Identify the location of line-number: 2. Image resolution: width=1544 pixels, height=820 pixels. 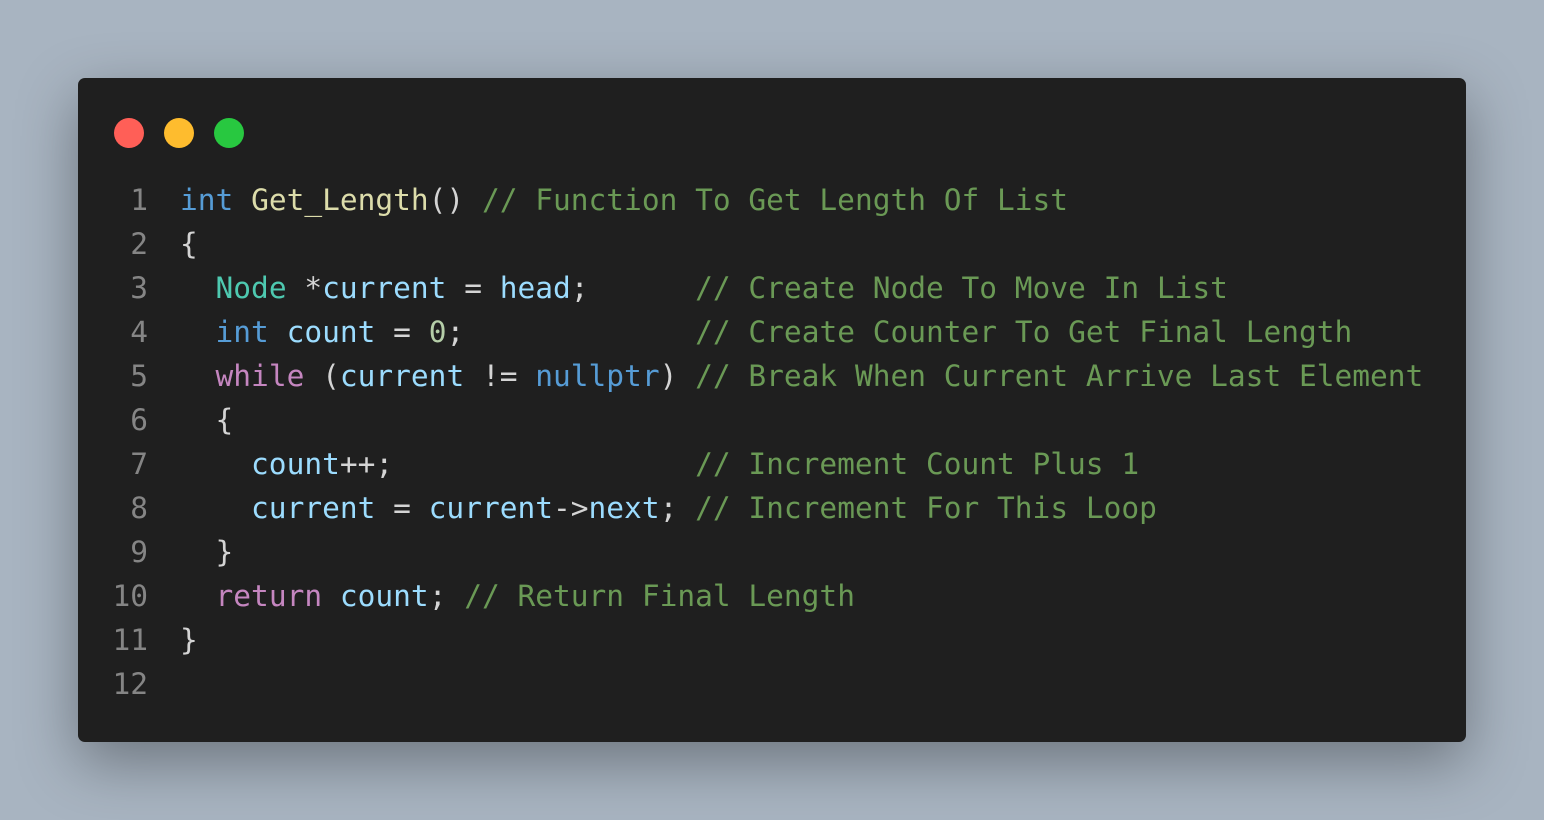
(139, 244).